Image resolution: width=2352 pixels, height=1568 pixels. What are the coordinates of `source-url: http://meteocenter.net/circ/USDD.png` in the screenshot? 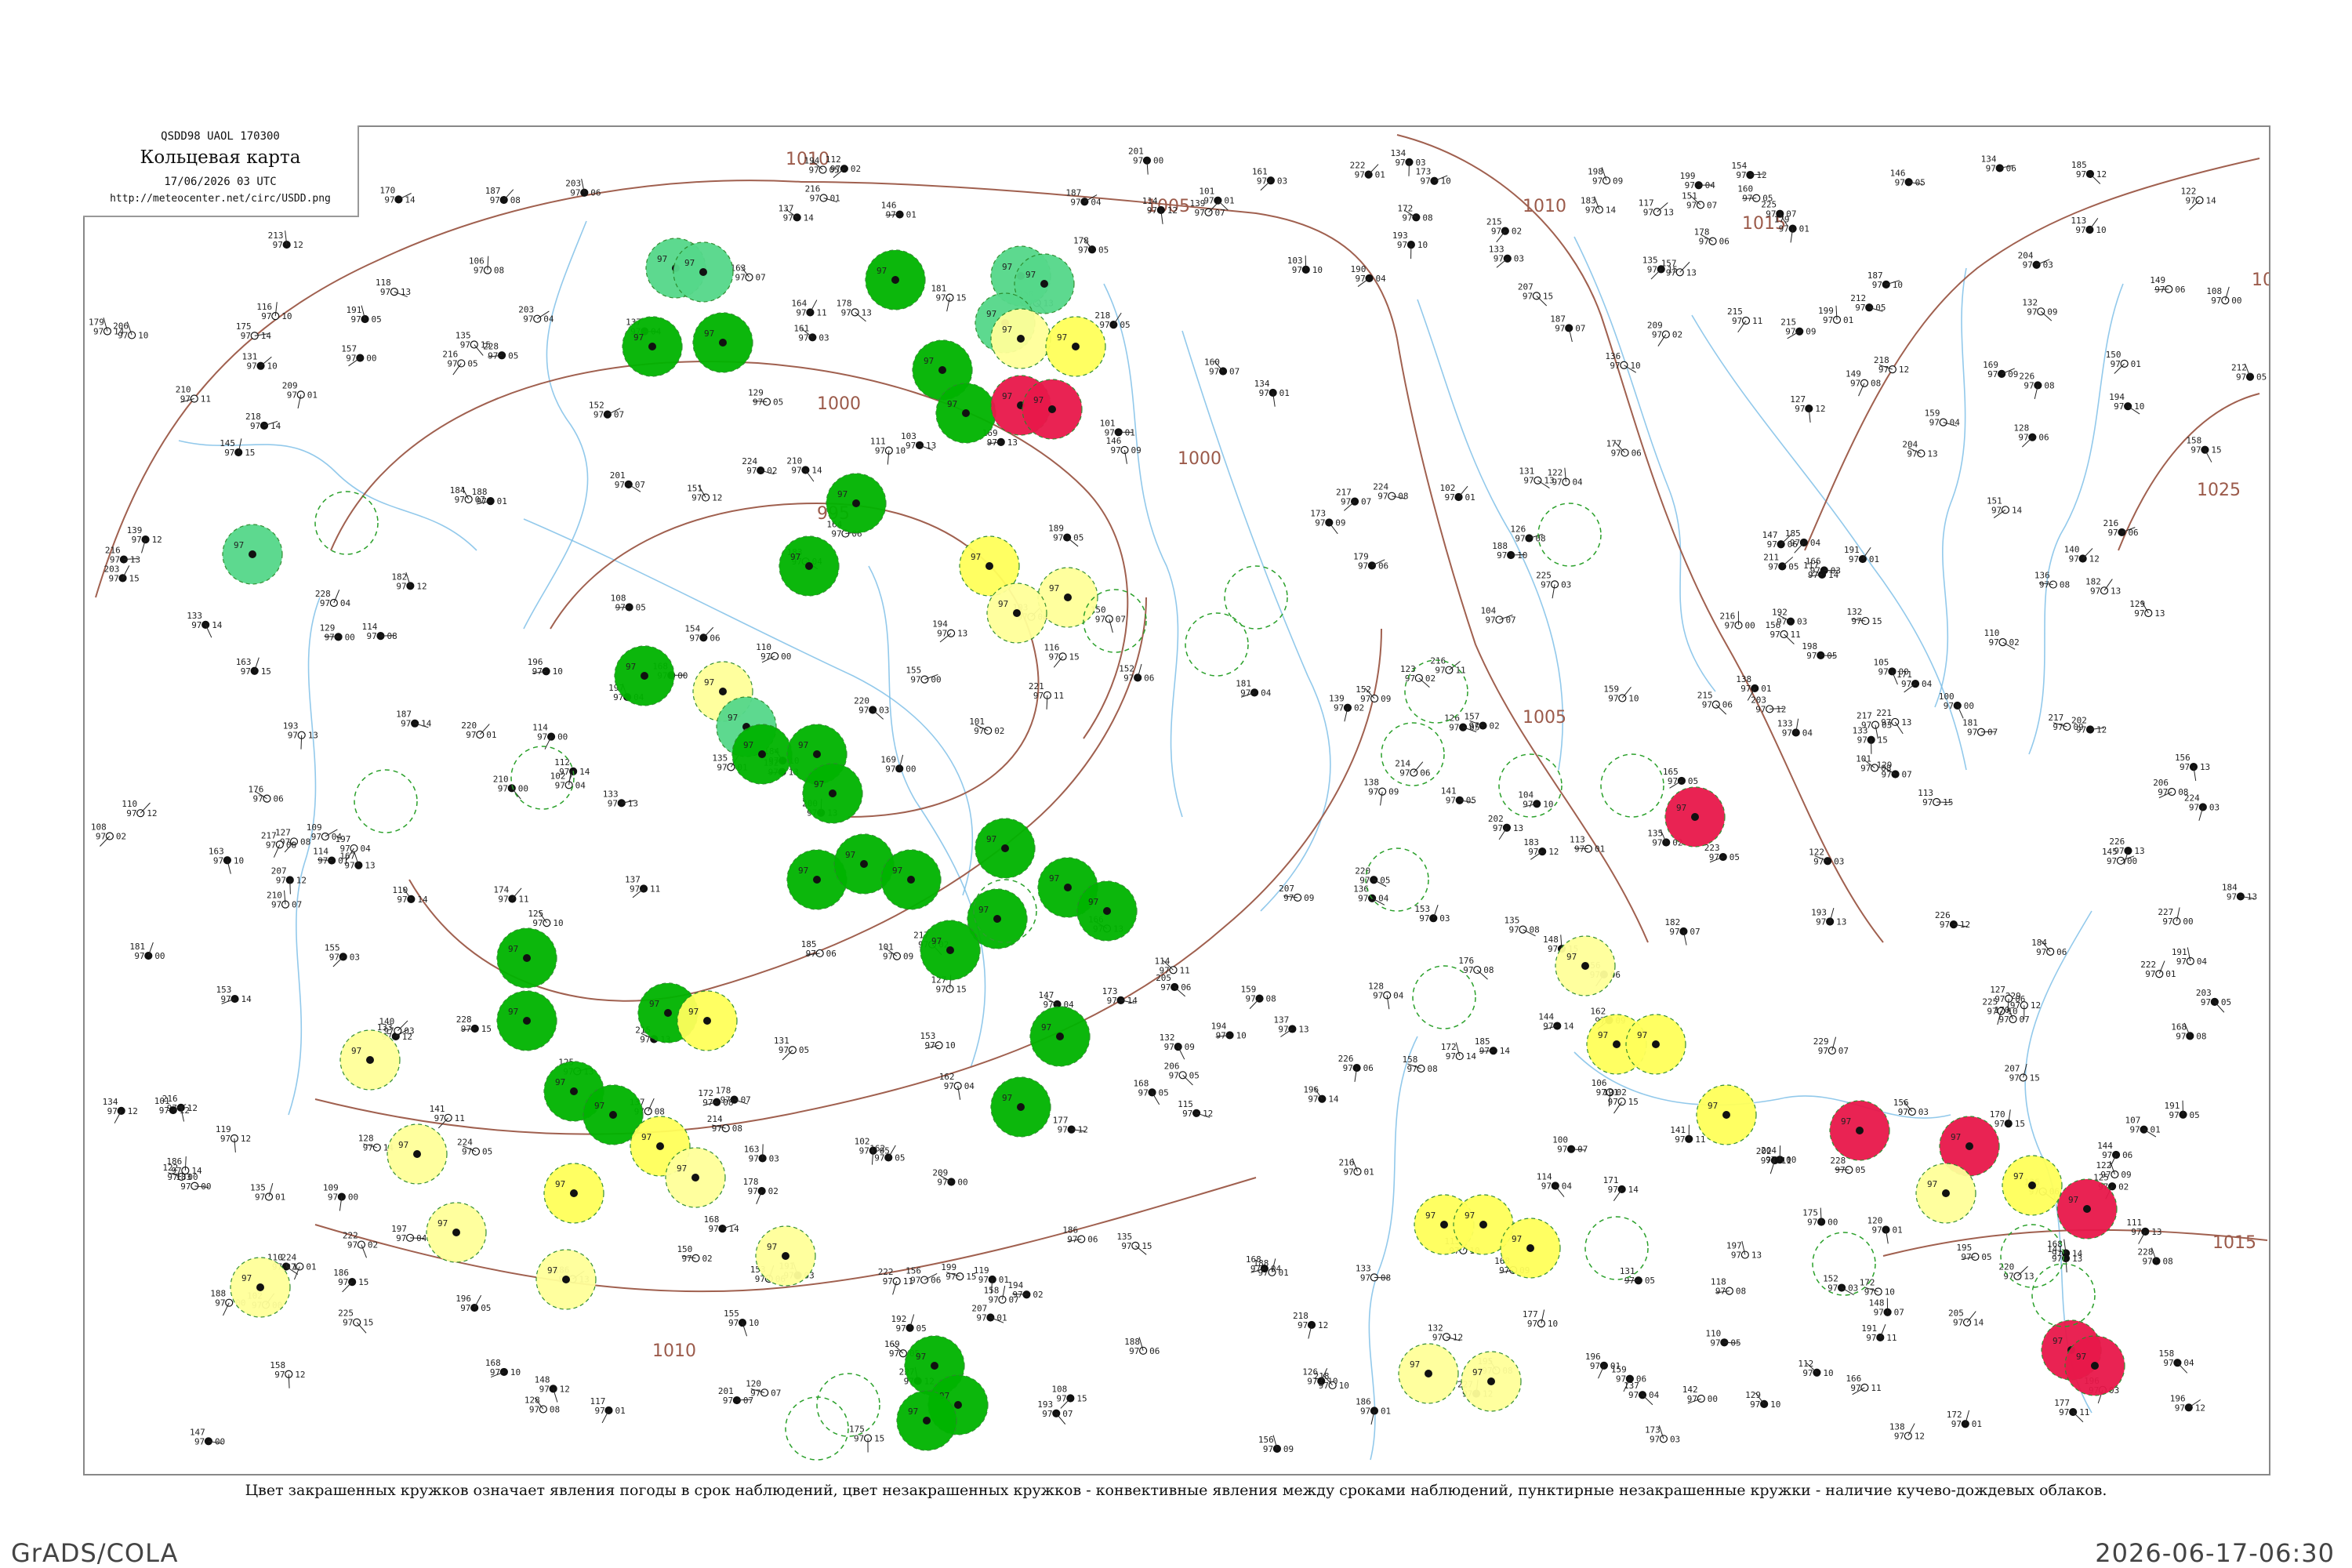 It's located at (220, 199).